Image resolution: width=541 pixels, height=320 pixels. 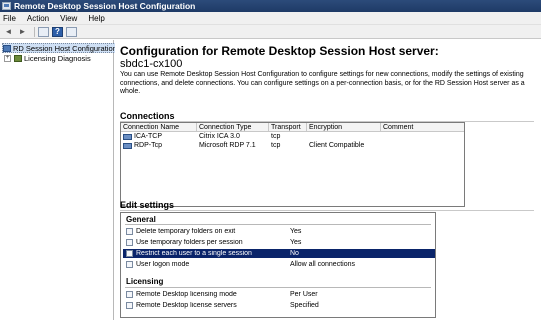 I want to click on tree-item-rd-session-host: RD Session Host Configuration:, so click(x=62, y=48).